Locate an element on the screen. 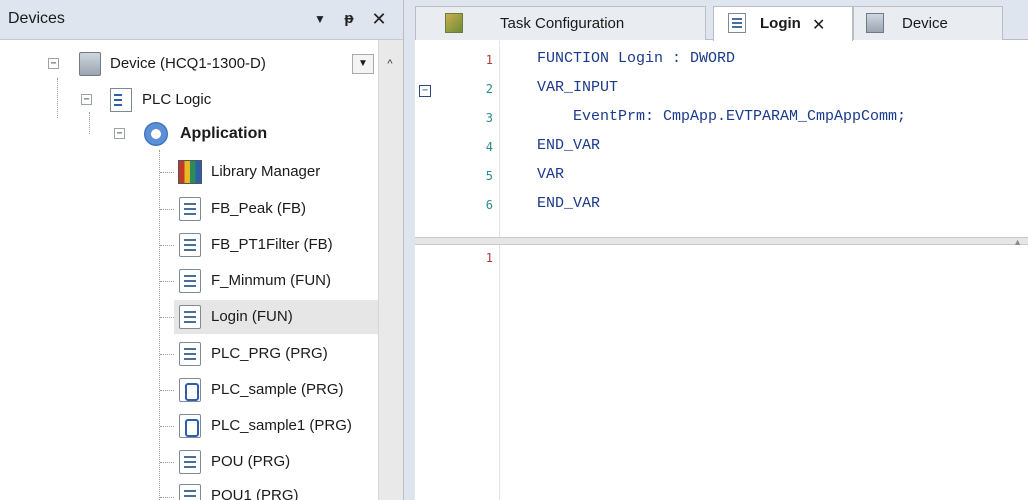 This screenshot has width=1028, height=500. tree-item-label: Application is located at coordinates (224, 133).